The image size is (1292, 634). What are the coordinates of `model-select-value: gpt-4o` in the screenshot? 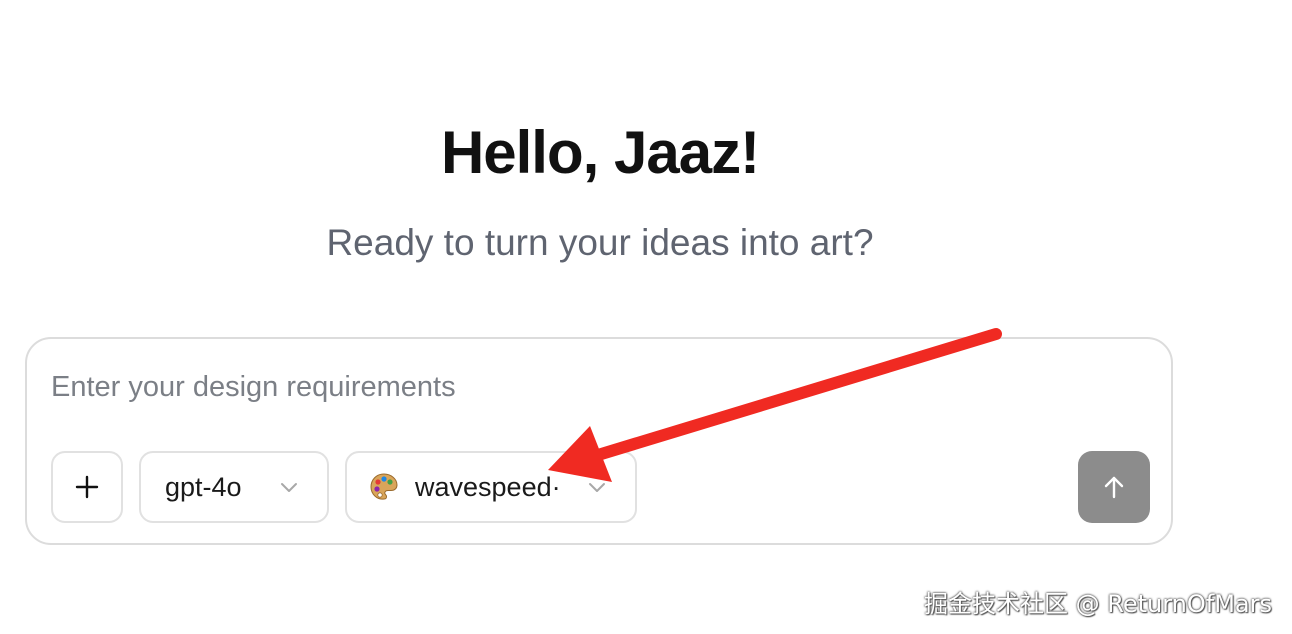 It's located at (203, 486).